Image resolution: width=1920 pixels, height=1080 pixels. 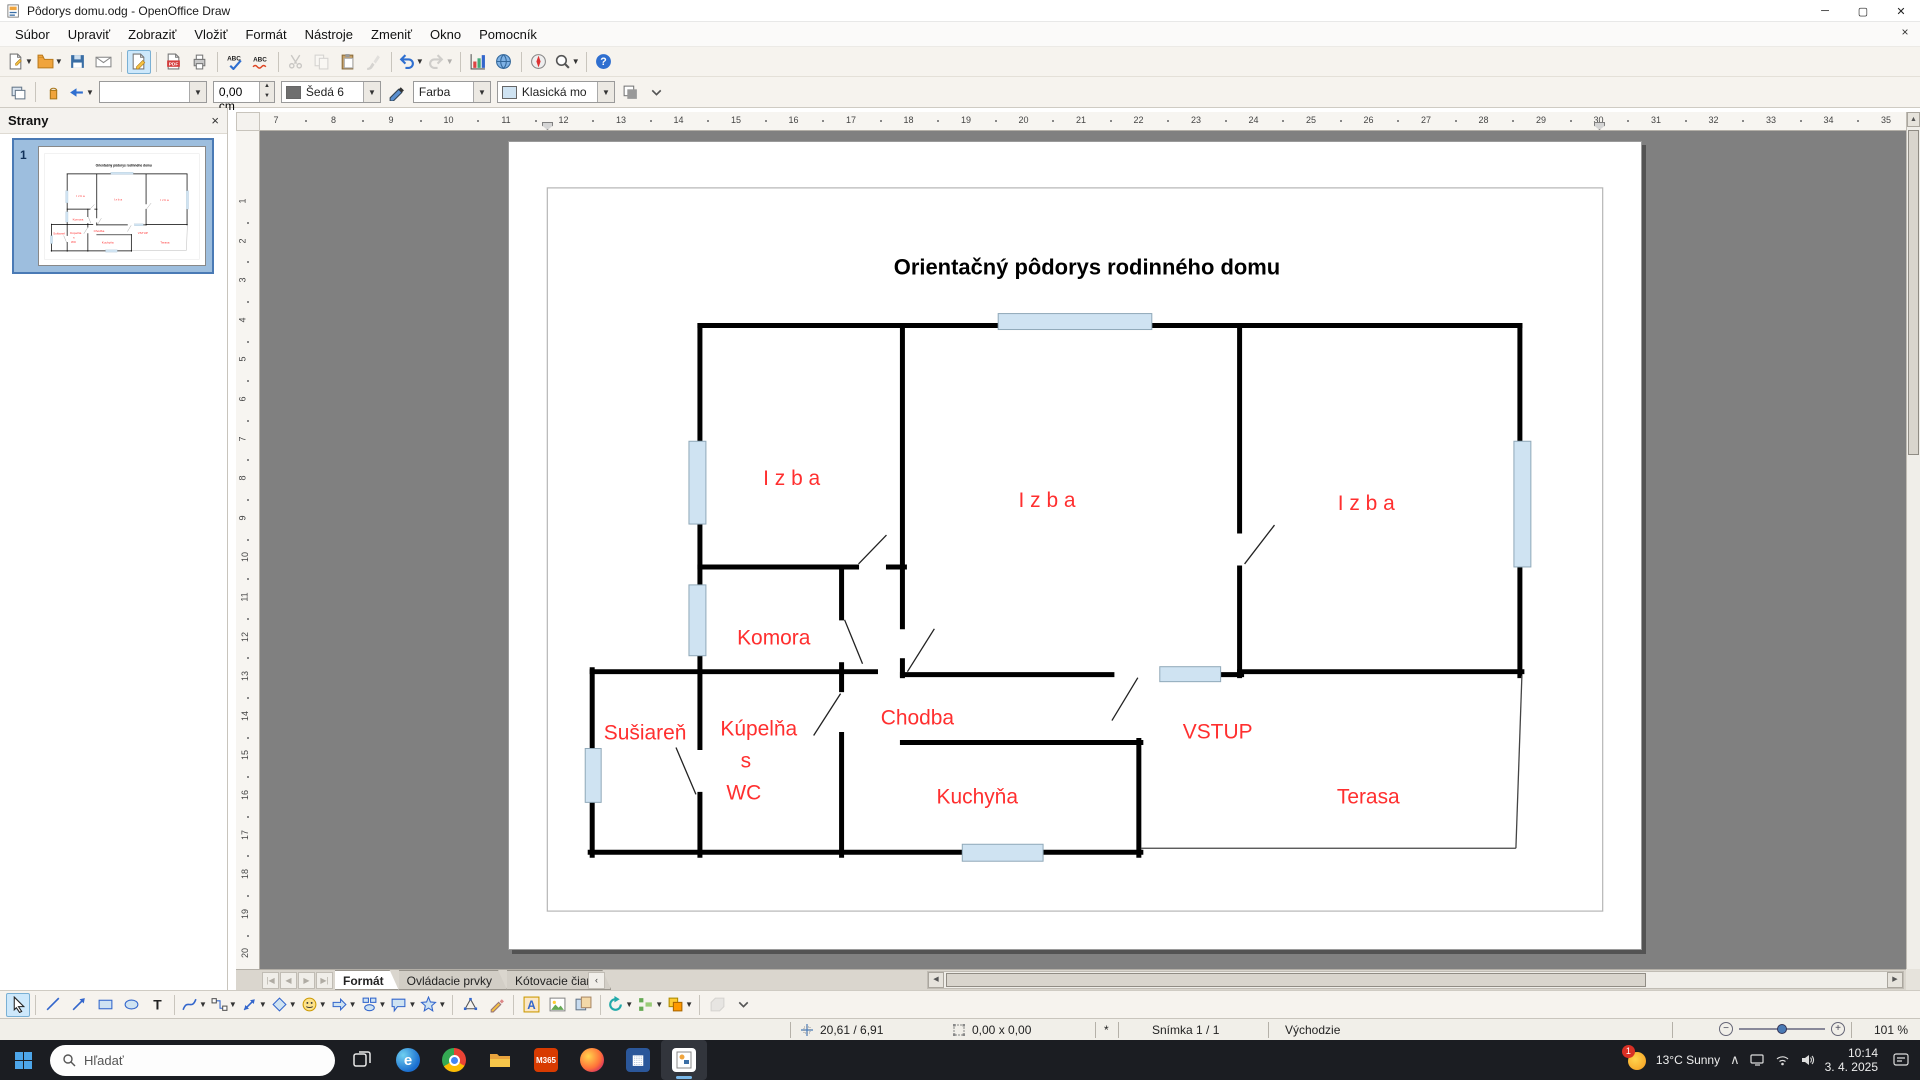 What do you see at coordinates (478, 62) in the screenshot?
I see `chart-button` at bounding box center [478, 62].